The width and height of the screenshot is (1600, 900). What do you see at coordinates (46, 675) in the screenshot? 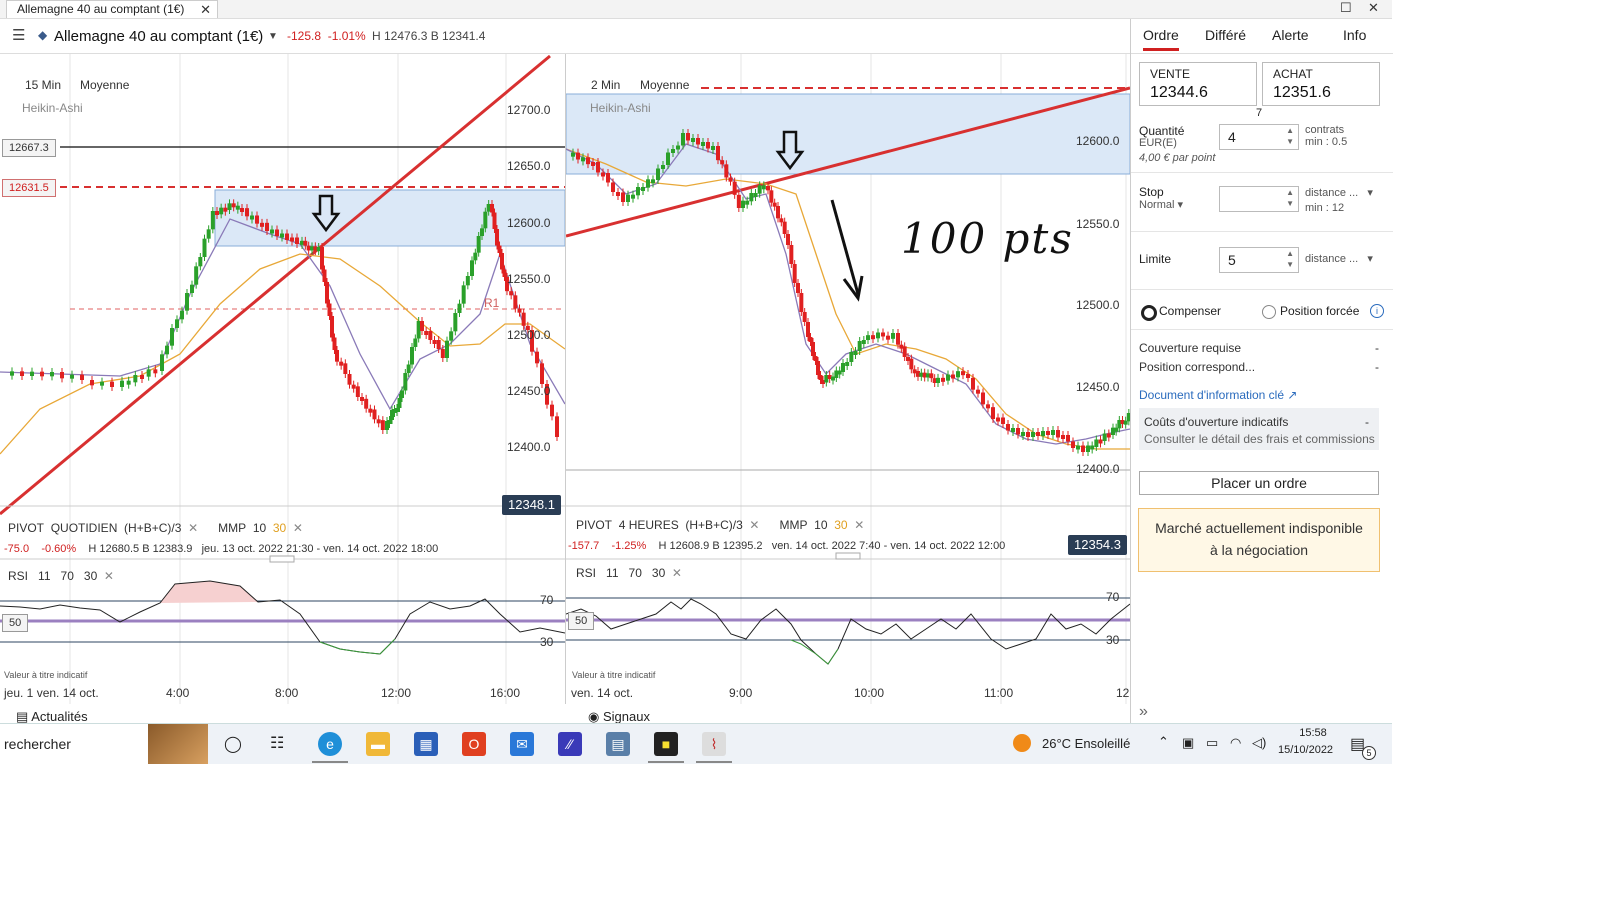
I see `indicative-note: Valeur à titre indicatif` at bounding box center [46, 675].